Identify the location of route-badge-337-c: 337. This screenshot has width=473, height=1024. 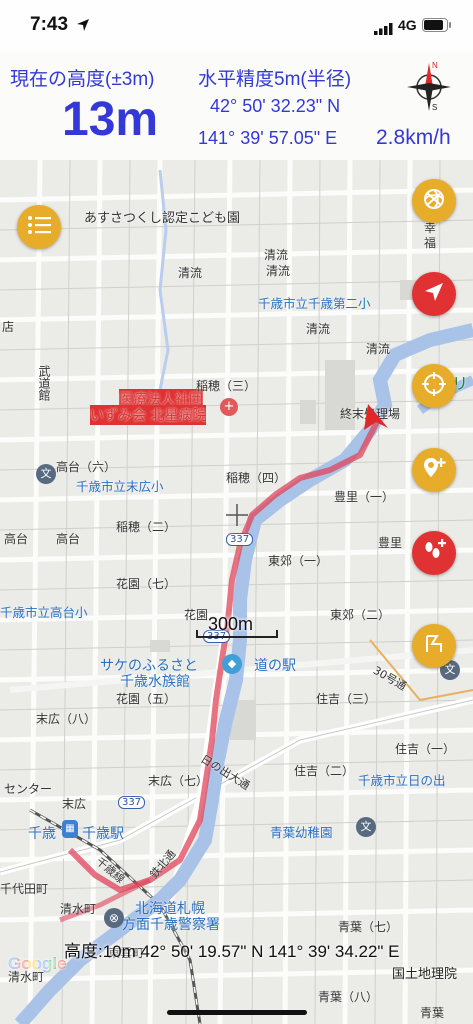
(132, 802).